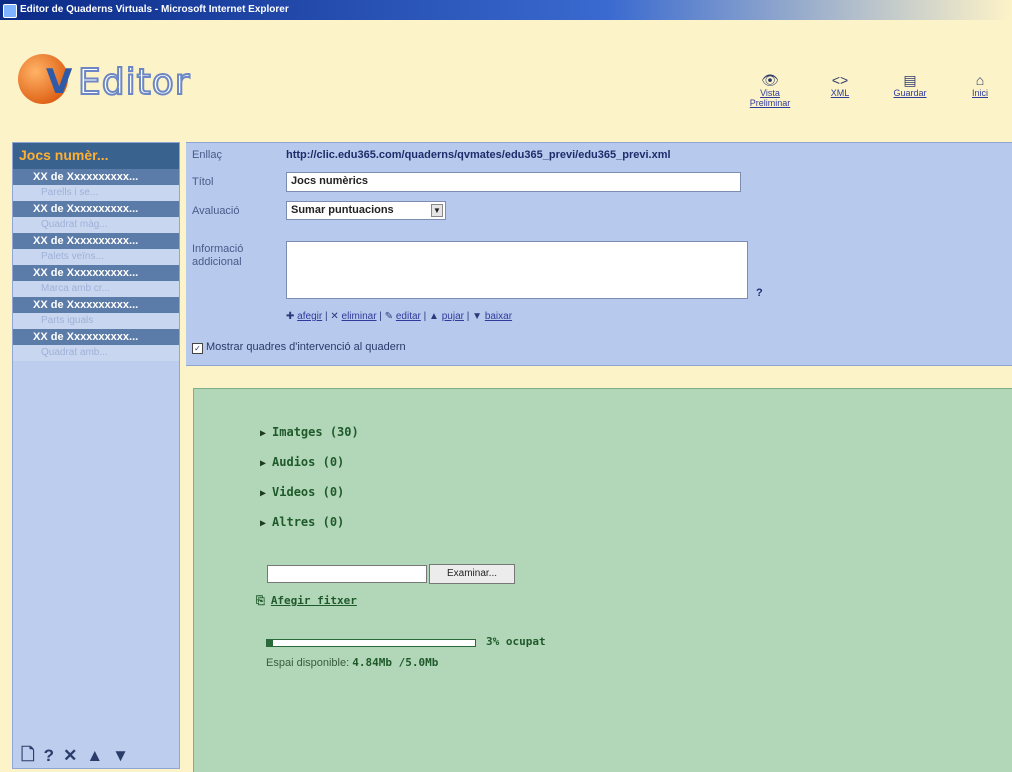  I want to click on title-input: Jocs numèrics, so click(513, 182).